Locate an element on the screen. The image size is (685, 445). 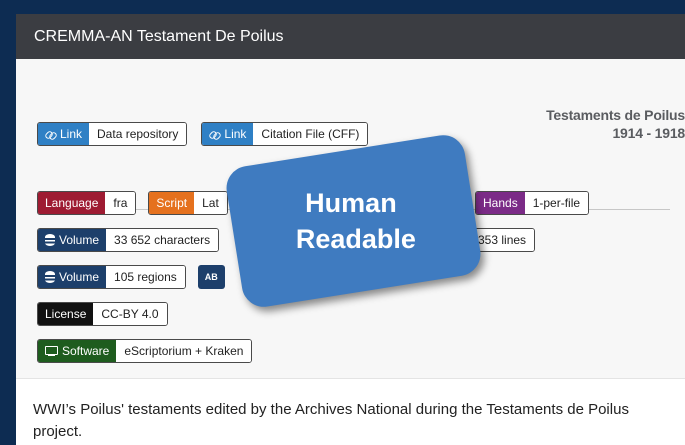
citation-file-link: Link Citation File (CFF) is located at coordinates (285, 134).